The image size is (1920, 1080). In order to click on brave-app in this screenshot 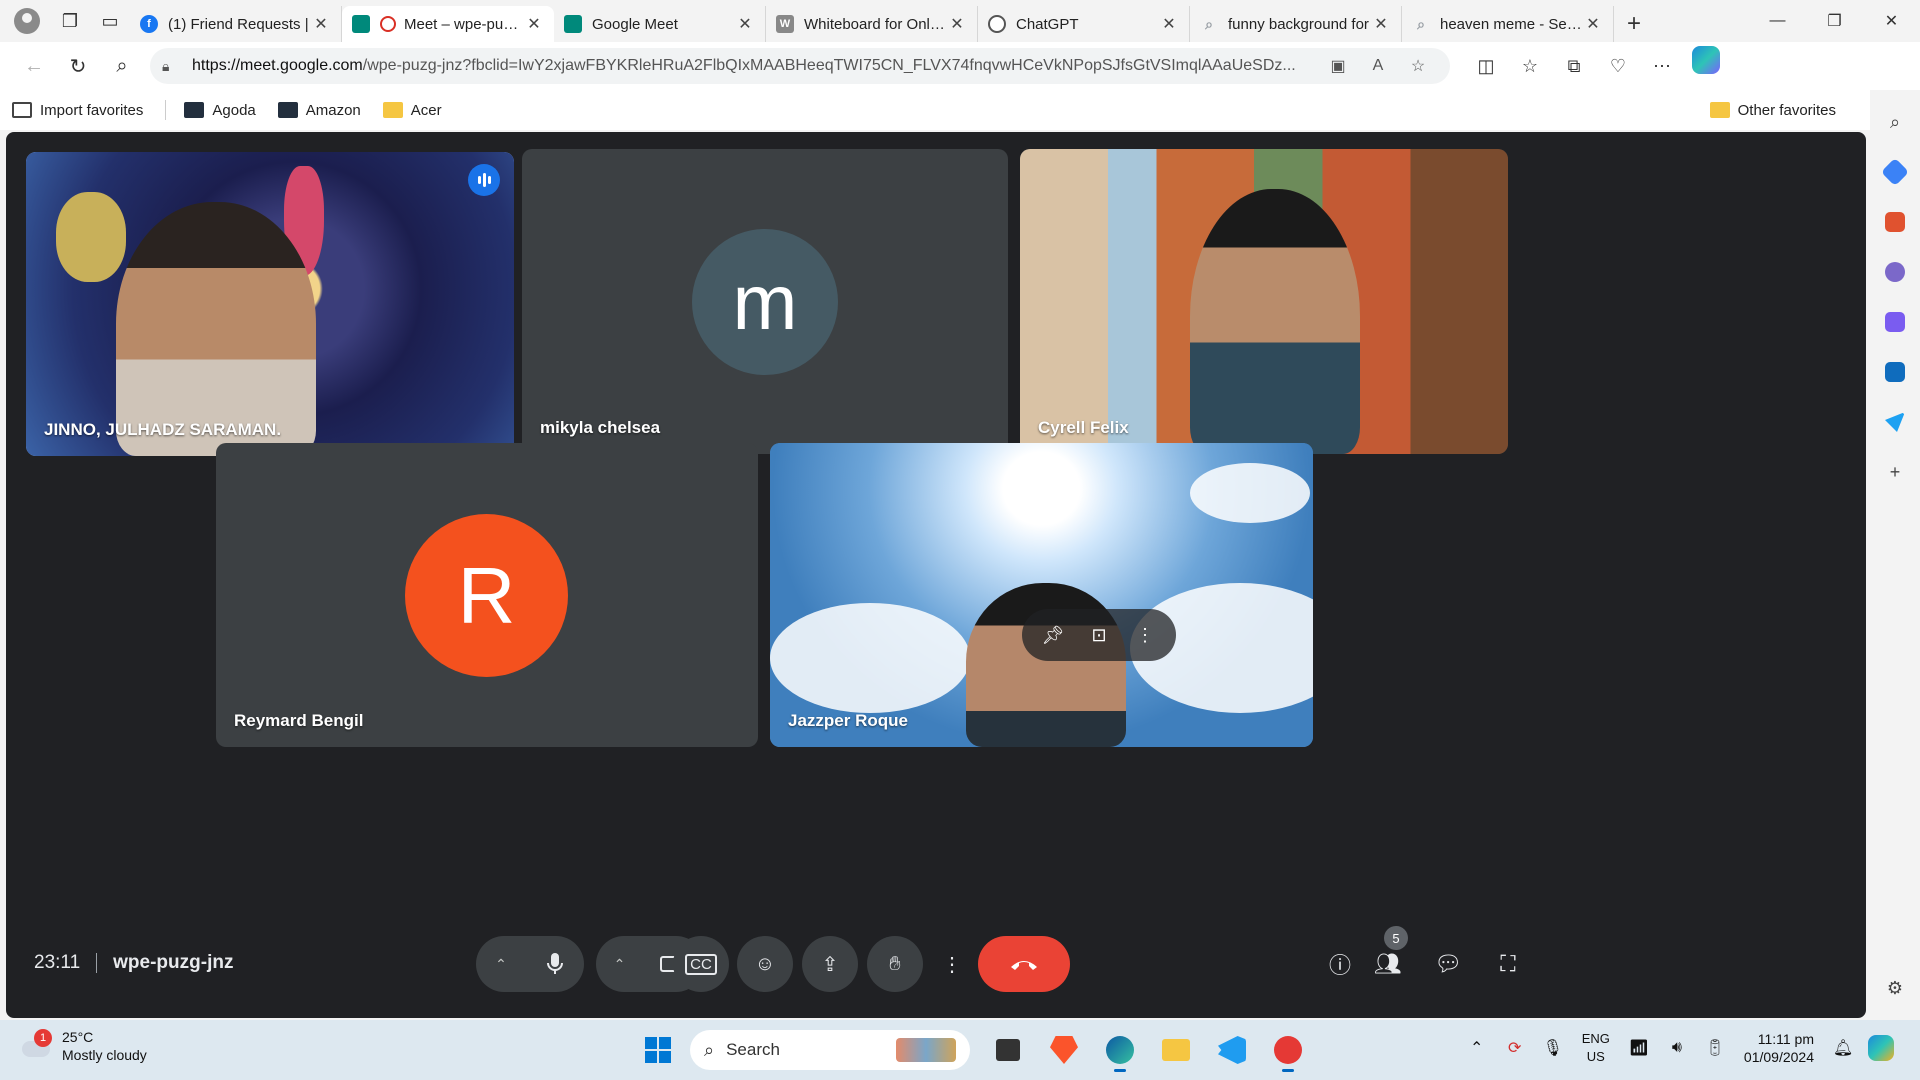, I will do `click(1064, 1050)`.